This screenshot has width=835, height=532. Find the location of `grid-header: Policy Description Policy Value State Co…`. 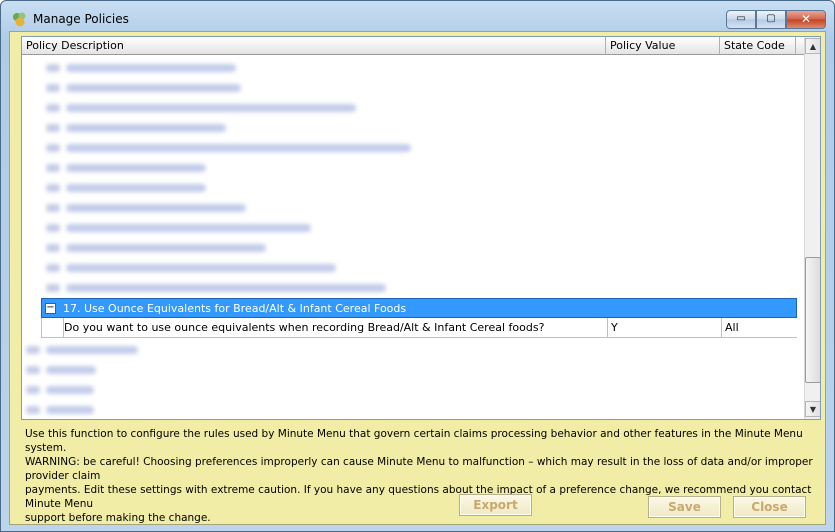

grid-header: Policy Description Policy Value State Co… is located at coordinates (413, 46).